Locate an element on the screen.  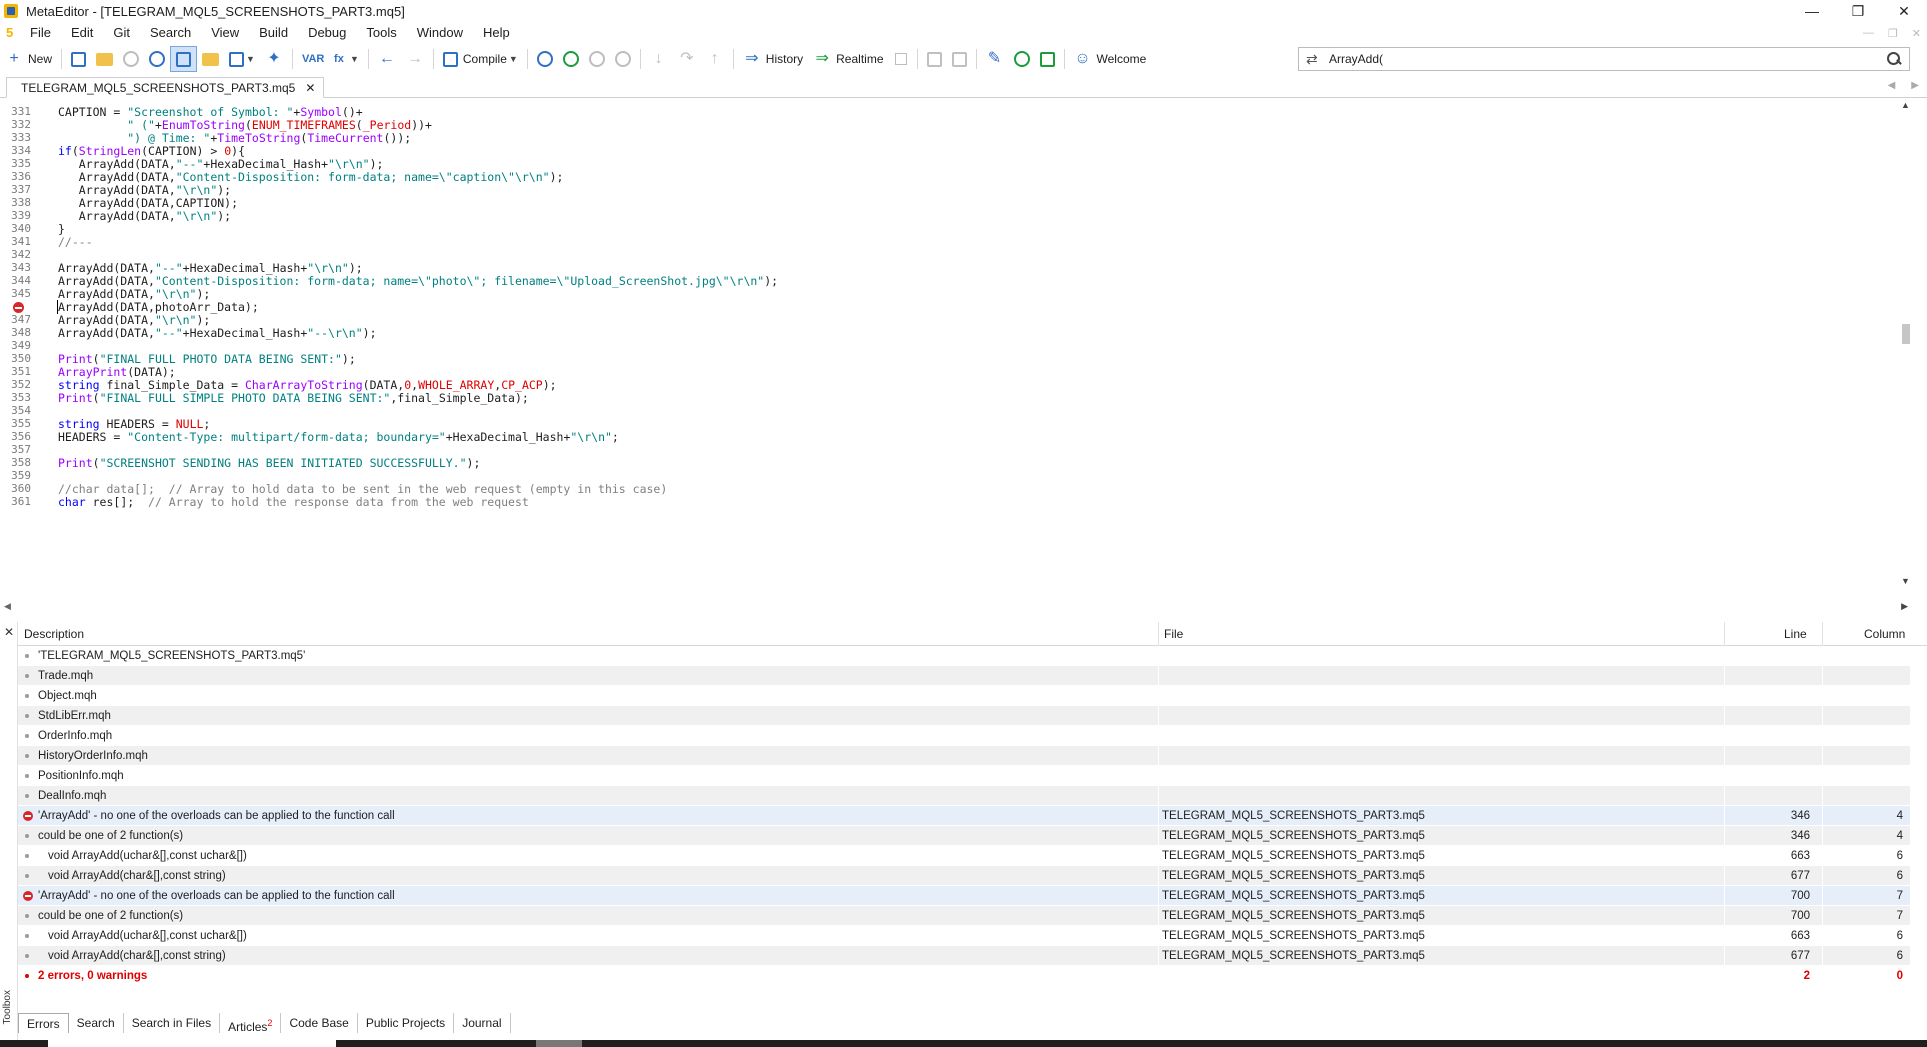
styler-button: ✦ is located at coordinates (274, 59).